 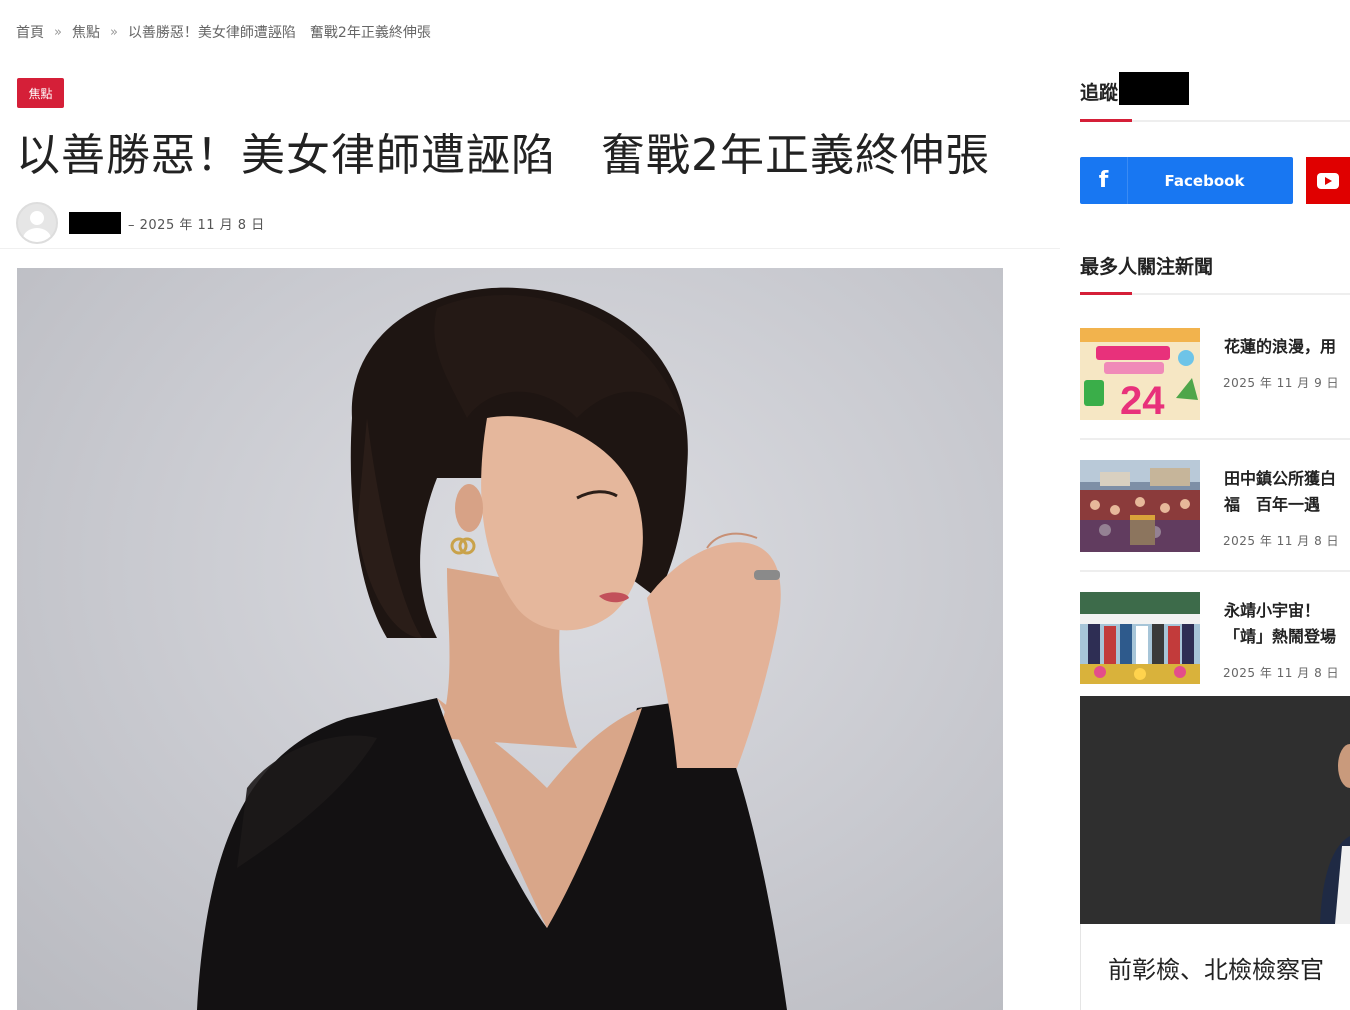 I want to click on facebook-label: Facebook, so click(x=1204, y=180).